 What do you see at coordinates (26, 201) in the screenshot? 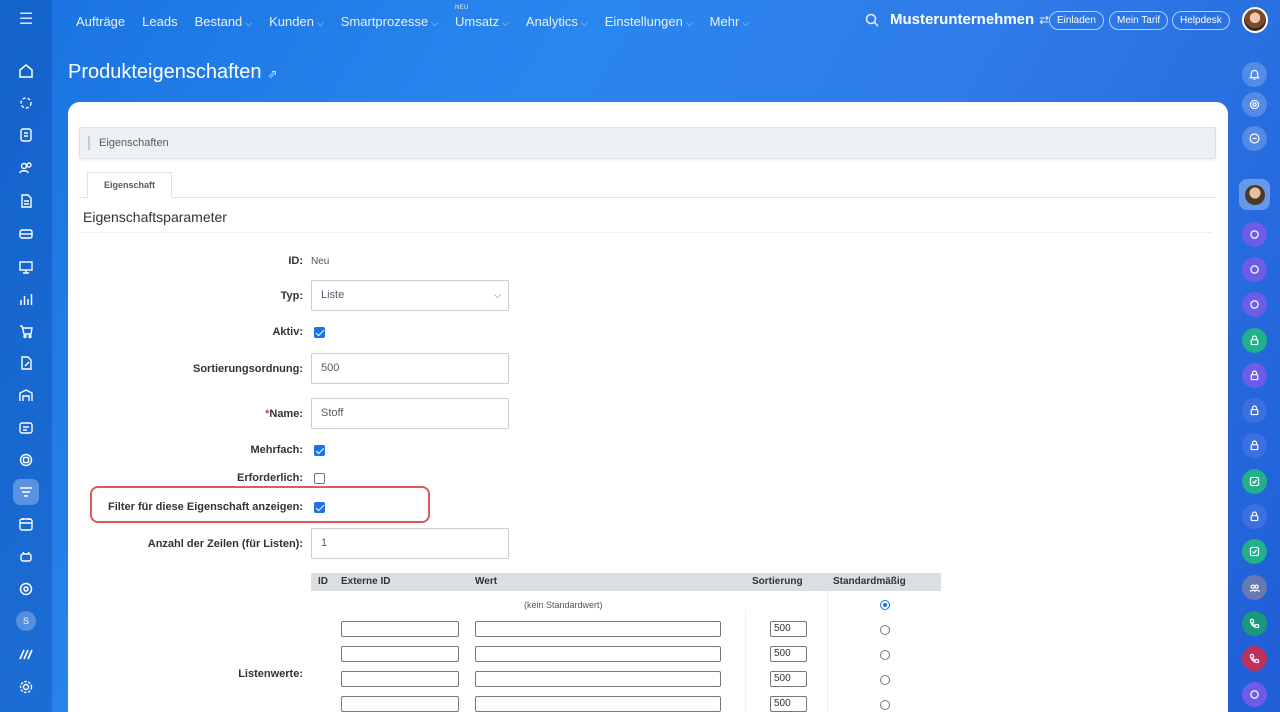
I see `invoice-icon` at bounding box center [26, 201].